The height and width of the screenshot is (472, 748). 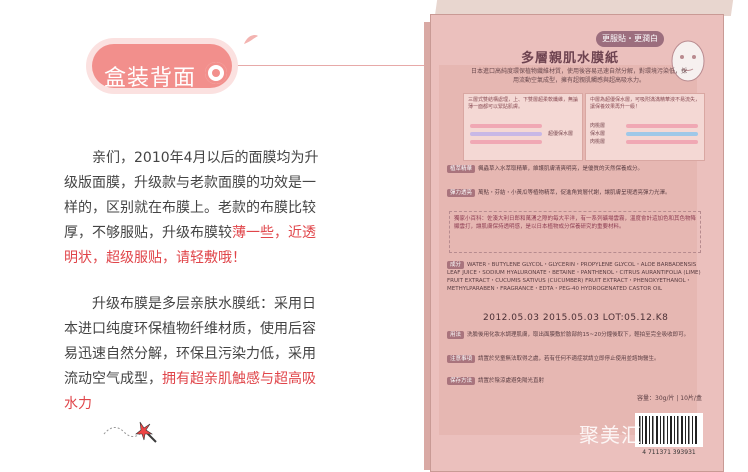 I want to click on info-tag: 彈力透亮, so click(x=461, y=193).